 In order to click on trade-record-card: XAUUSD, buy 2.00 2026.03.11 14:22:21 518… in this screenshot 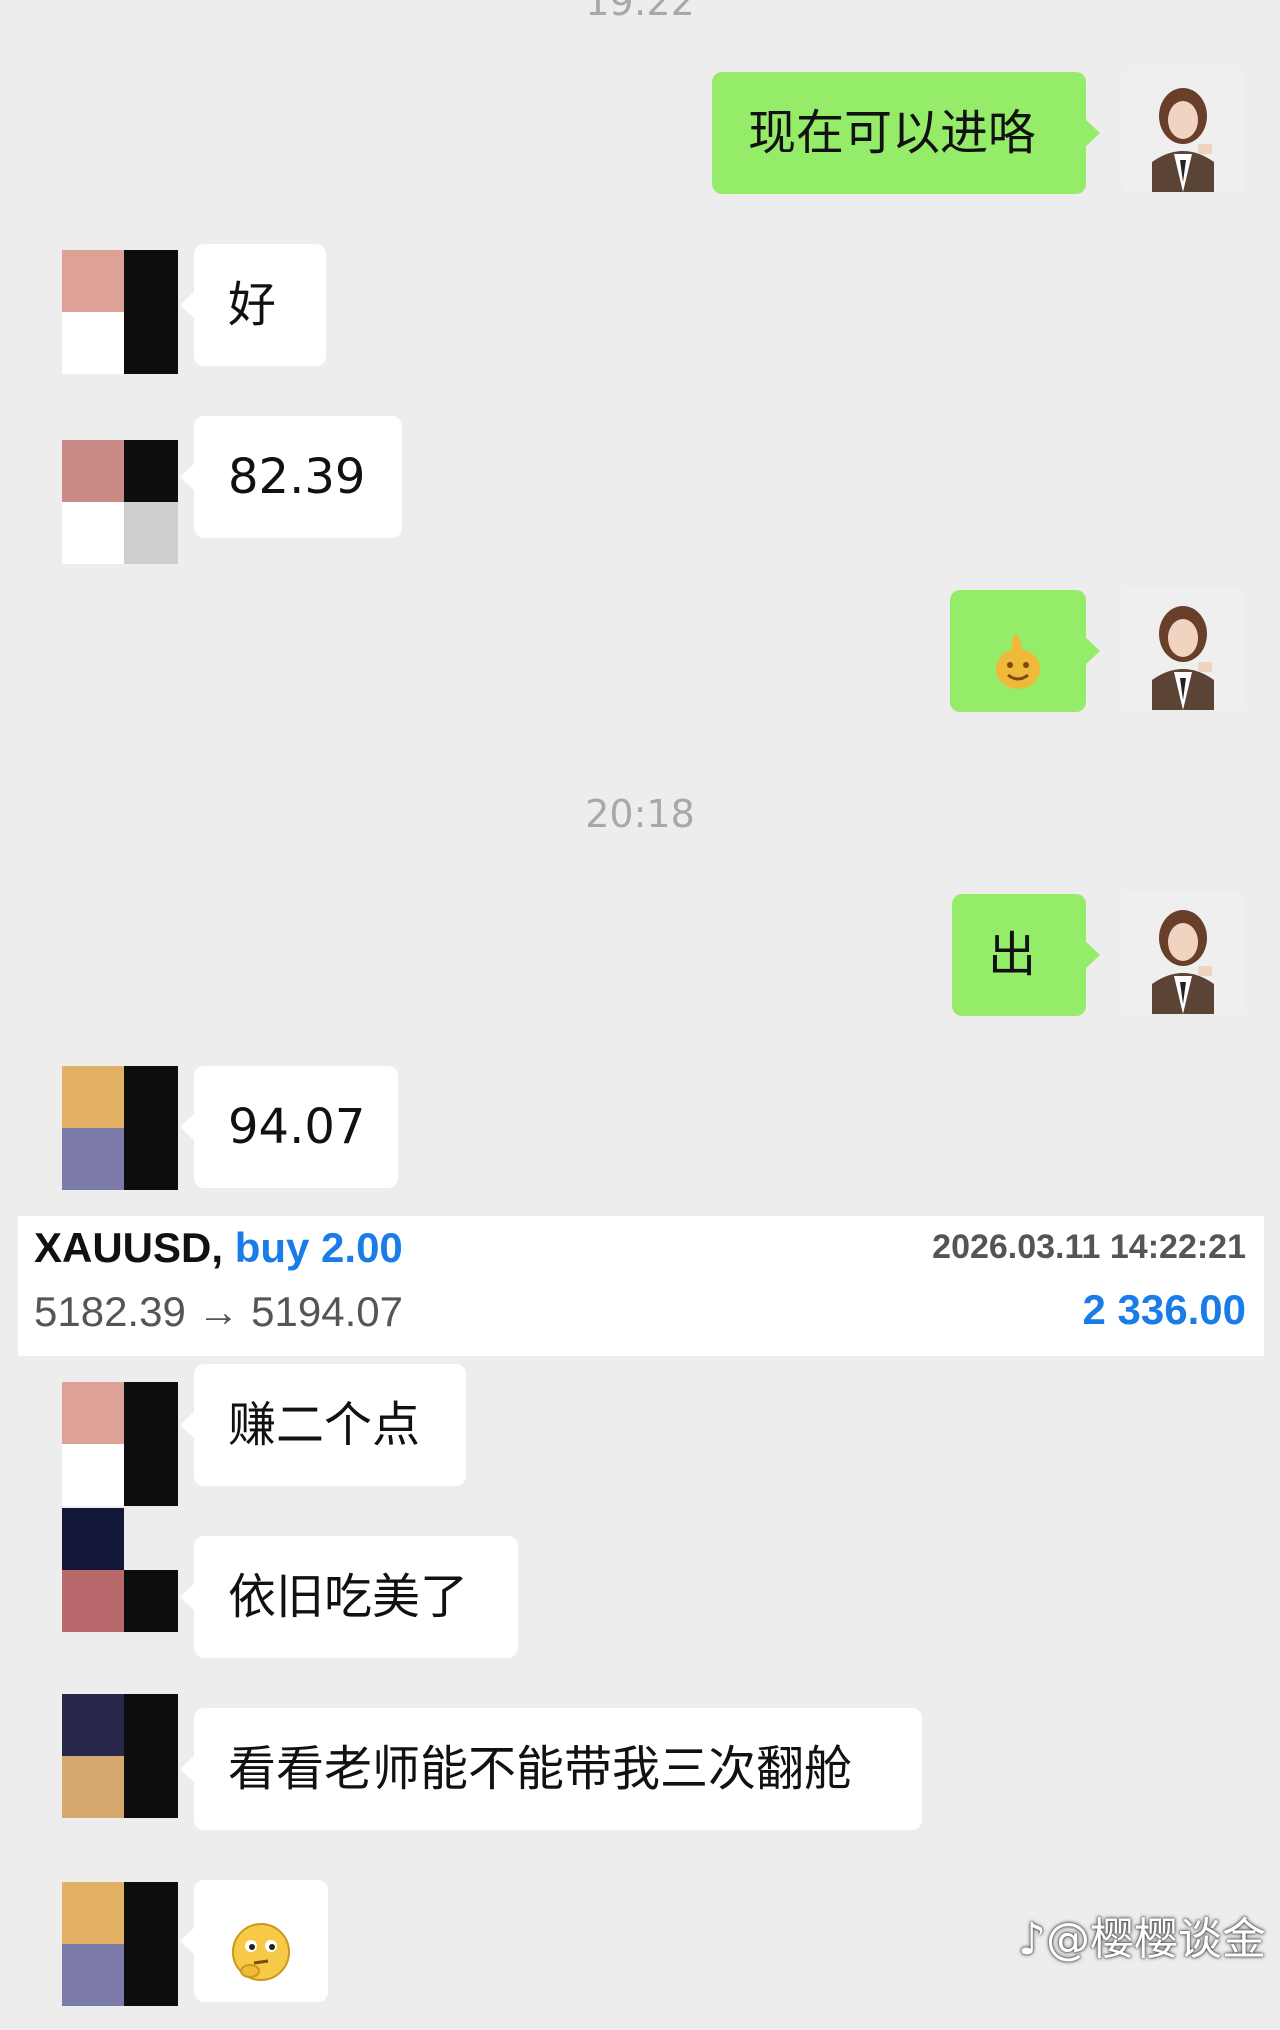, I will do `click(641, 1286)`.